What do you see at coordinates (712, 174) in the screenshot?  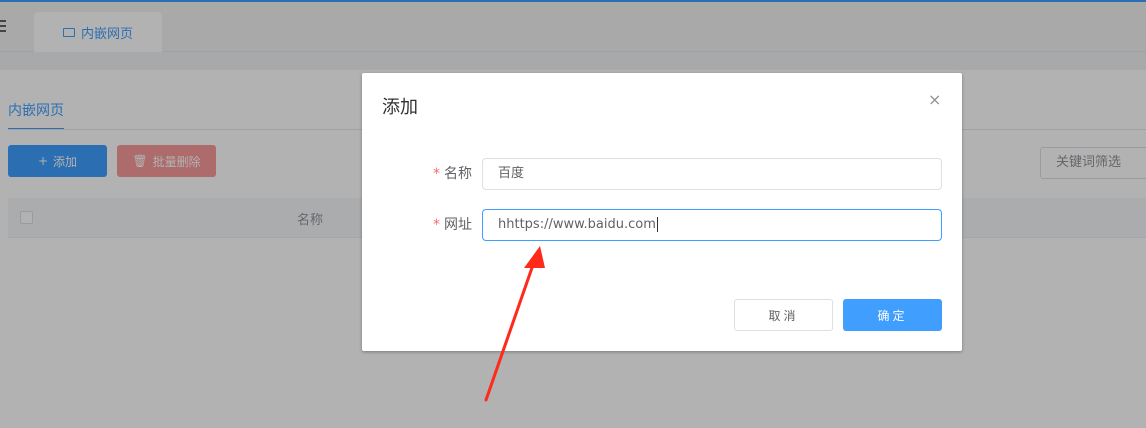 I see `name-input: 百度` at bounding box center [712, 174].